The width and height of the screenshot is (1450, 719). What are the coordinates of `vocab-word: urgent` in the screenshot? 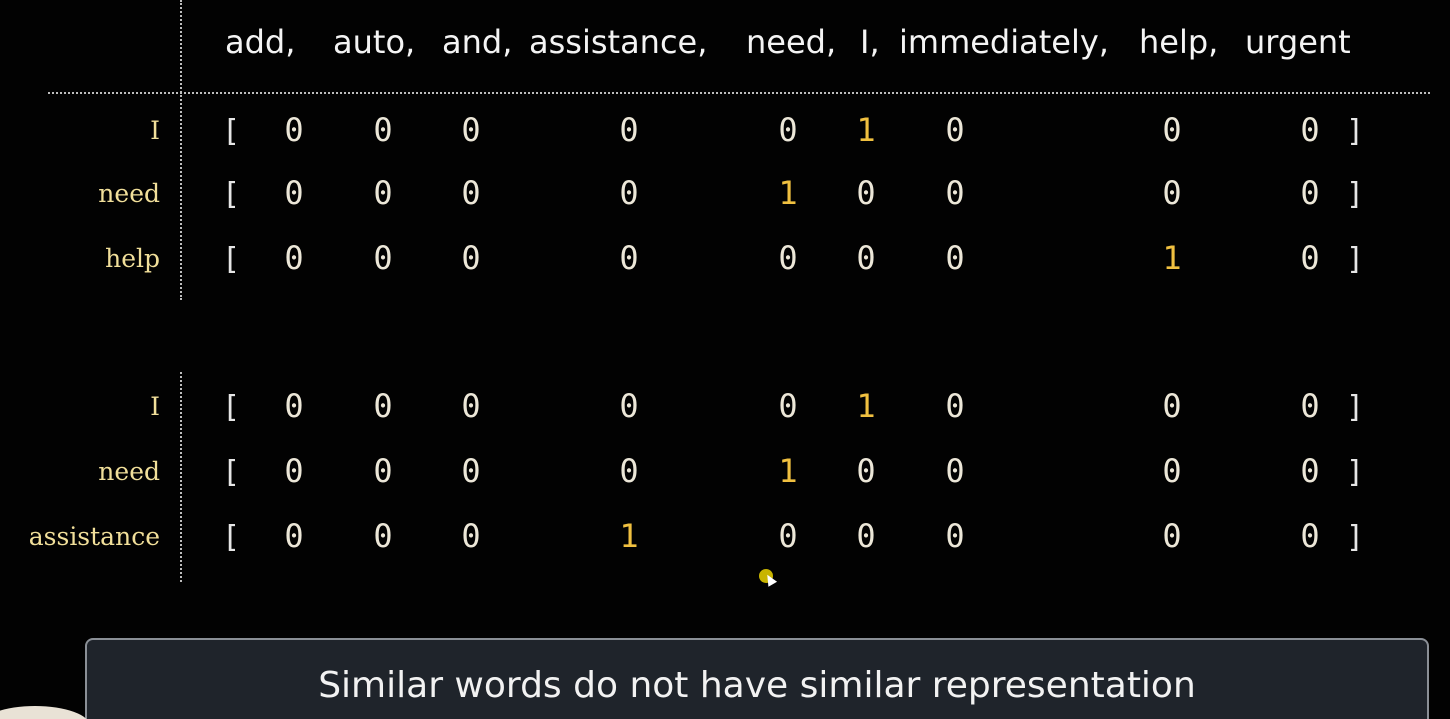 It's located at (1298, 42).